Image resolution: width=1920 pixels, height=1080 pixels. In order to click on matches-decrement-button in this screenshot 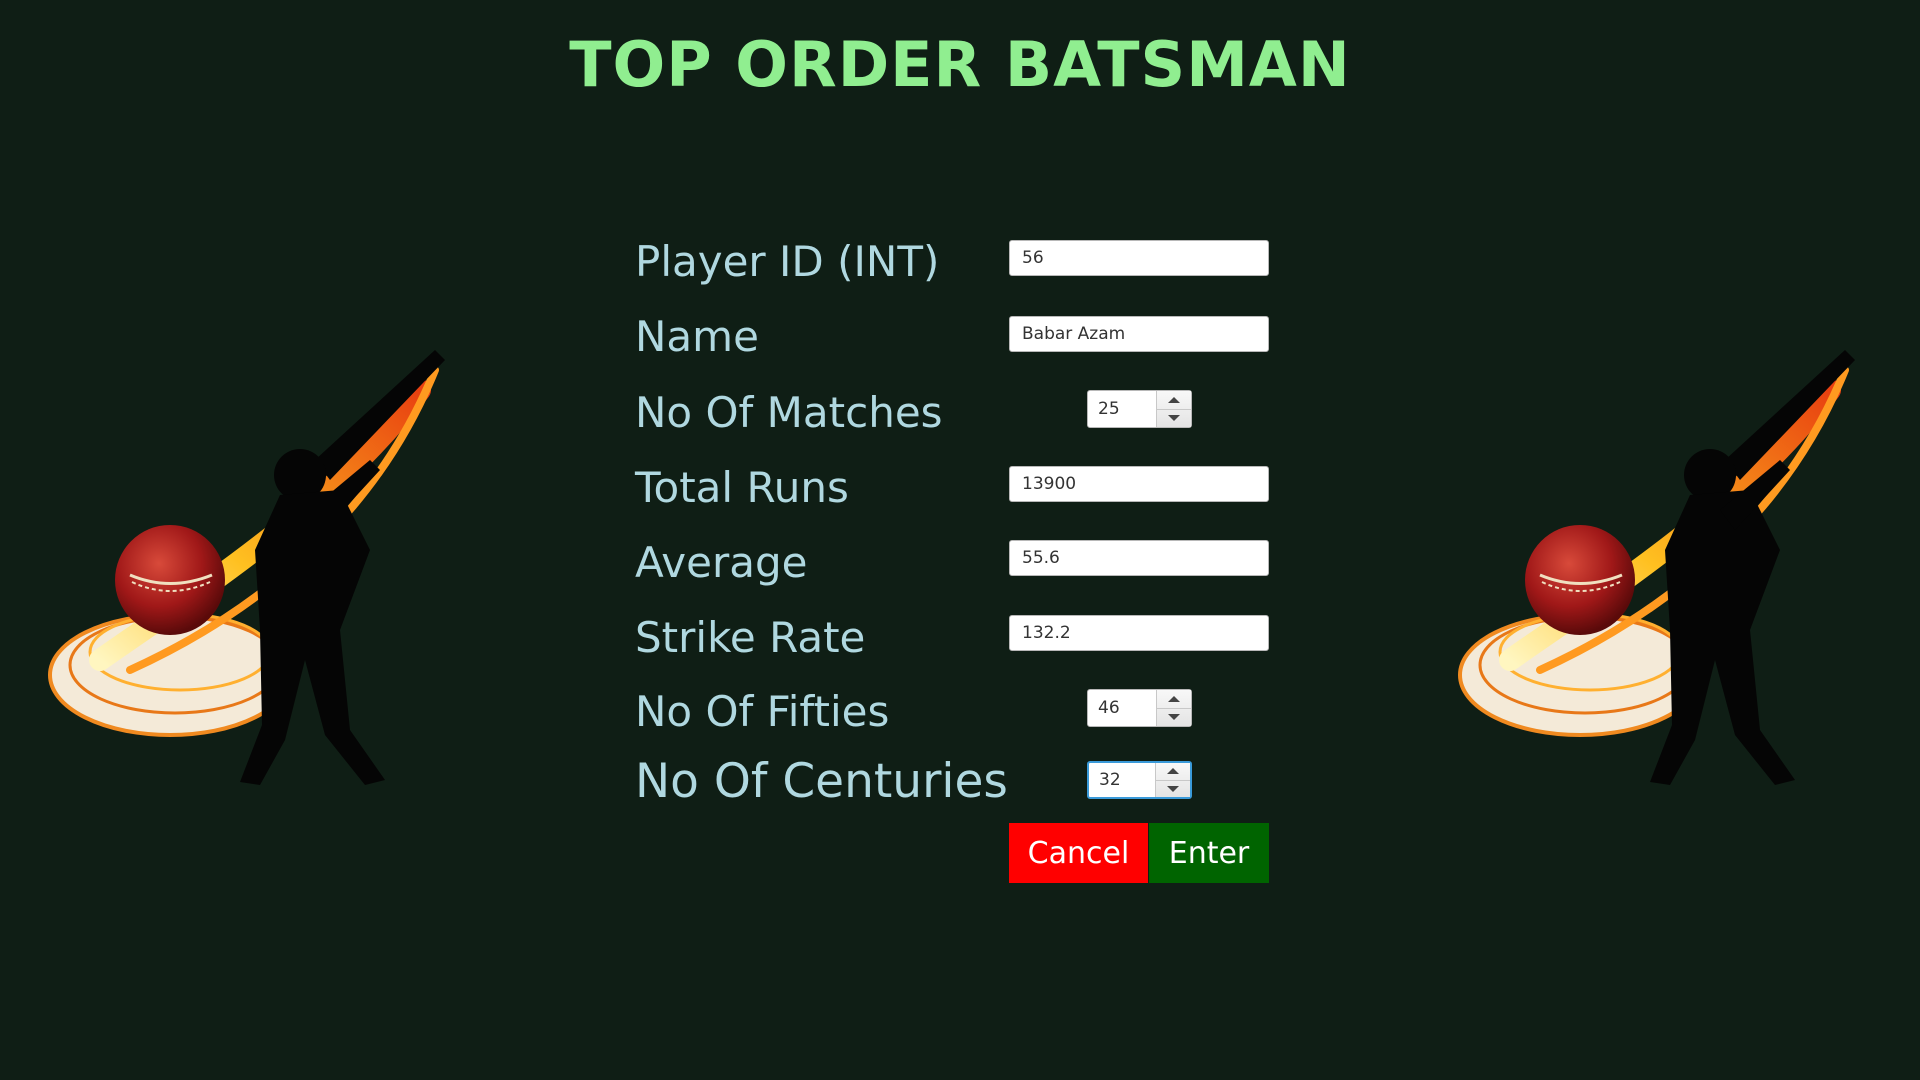, I will do `click(1174, 419)`.